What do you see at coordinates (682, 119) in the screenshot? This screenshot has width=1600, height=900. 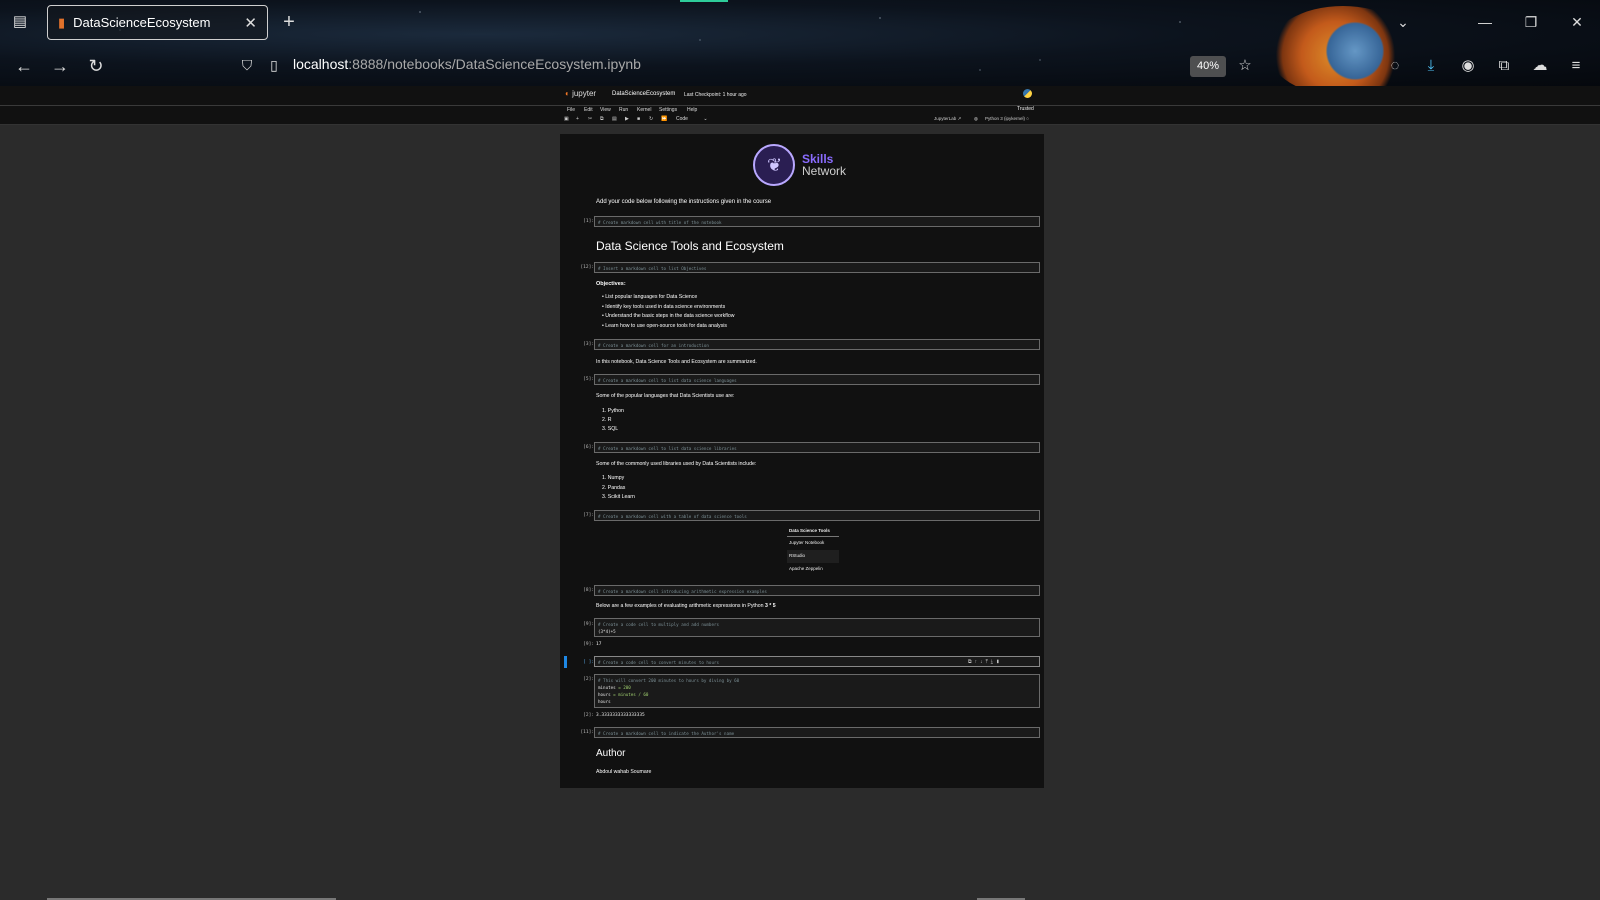 I see `cell-type-value: Code` at bounding box center [682, 119].